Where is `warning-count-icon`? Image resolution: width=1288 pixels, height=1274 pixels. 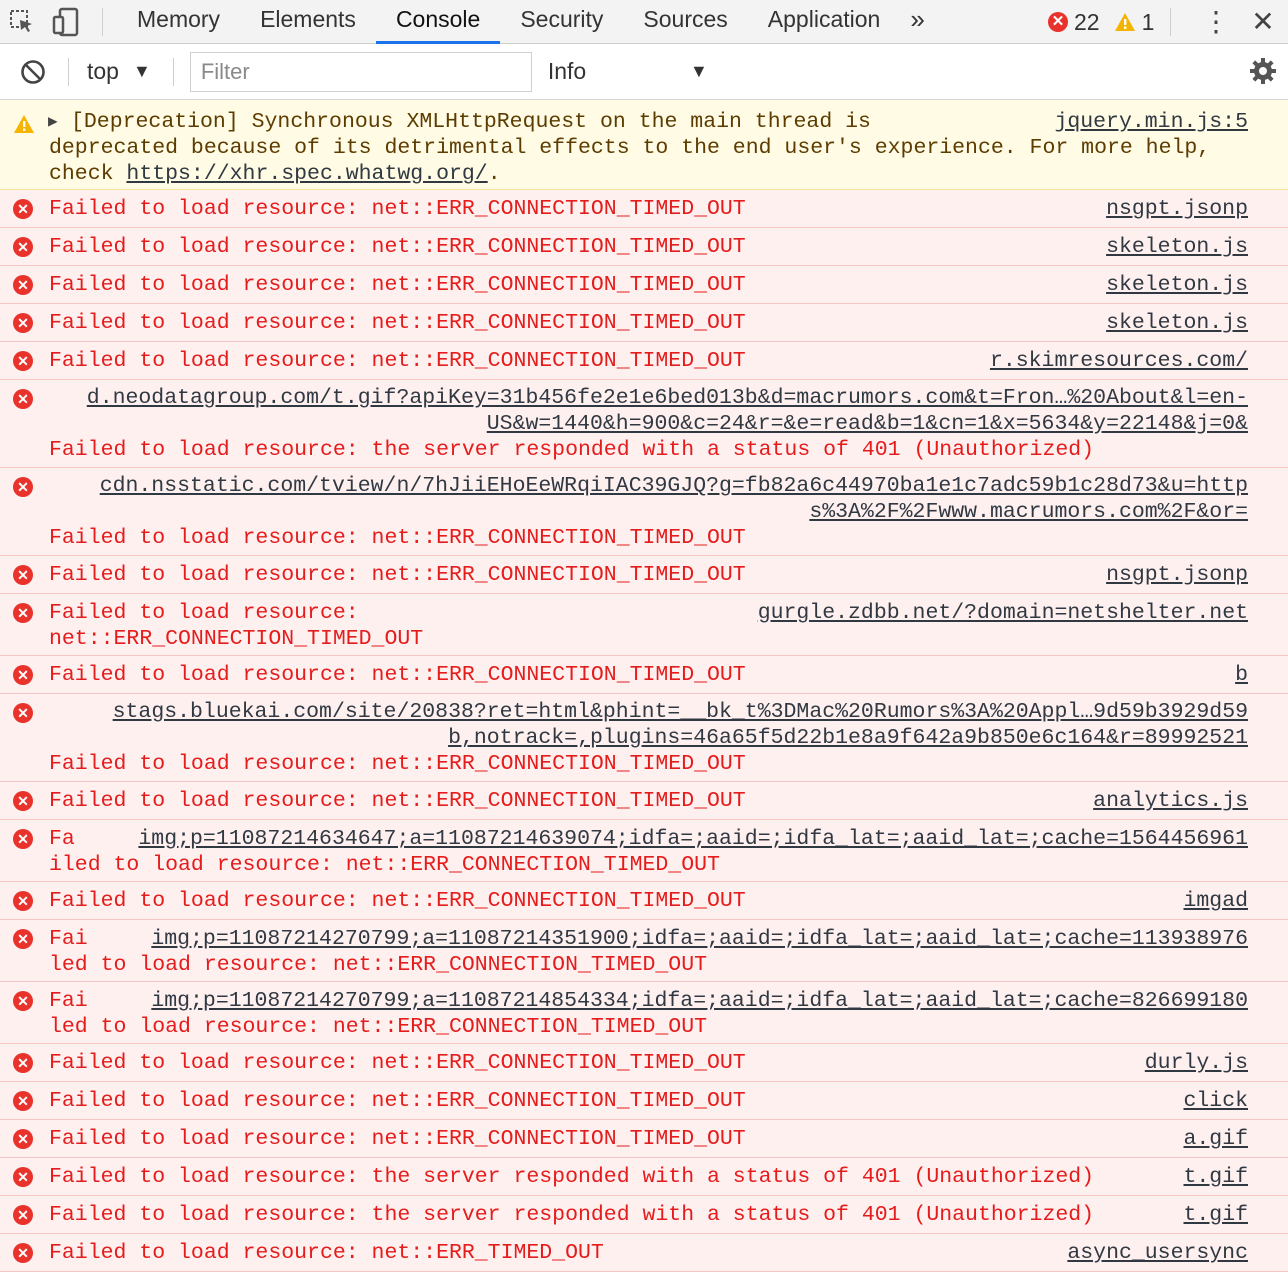 warning-count-icon is located at coordinates (1124, 22).